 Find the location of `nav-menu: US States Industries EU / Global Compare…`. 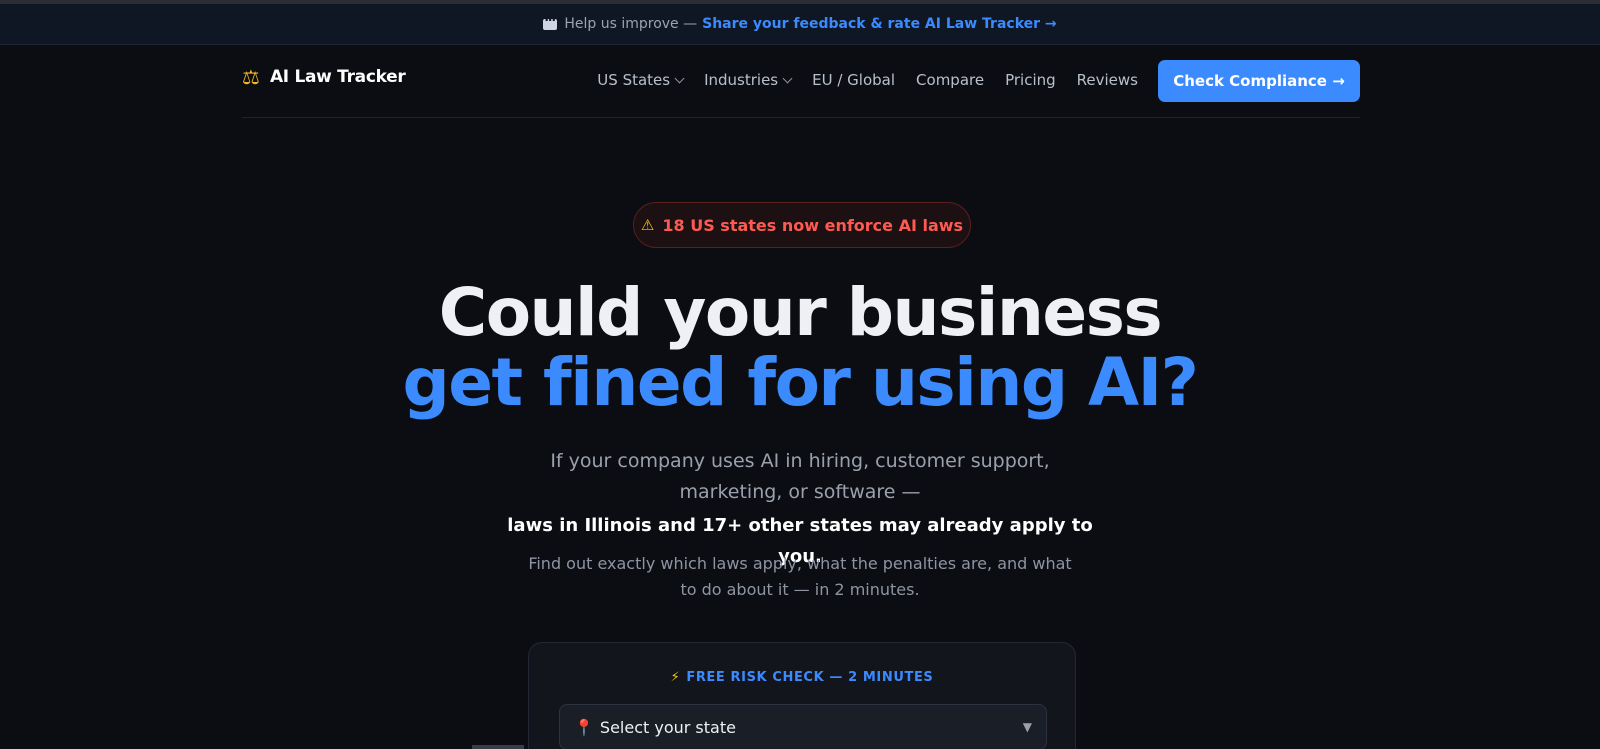

nav-menu: US States Industries EU / Global Compare… is located at coordinates (857, 80).